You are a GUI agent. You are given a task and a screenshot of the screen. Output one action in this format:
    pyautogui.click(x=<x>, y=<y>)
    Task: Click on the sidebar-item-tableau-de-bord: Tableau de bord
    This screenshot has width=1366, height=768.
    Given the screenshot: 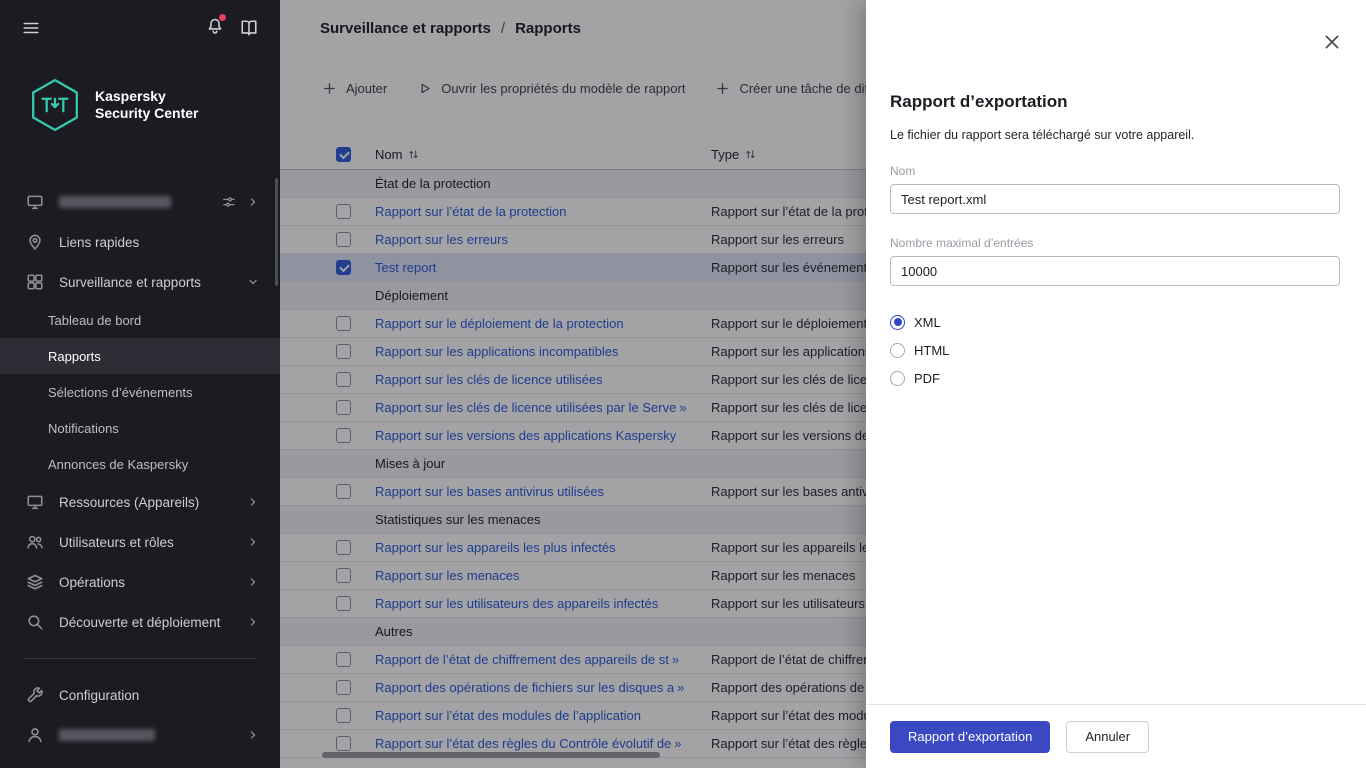 What is the action you would take?
    pyautogui.click(x=140, y=320)
    